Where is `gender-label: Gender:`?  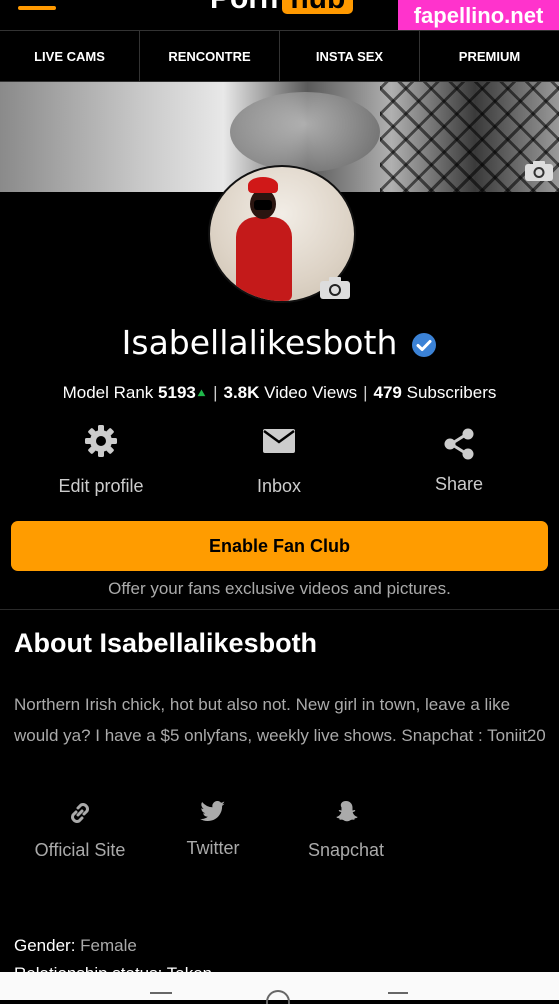
gender-label: Gender: is located at coordinates (45, 945).